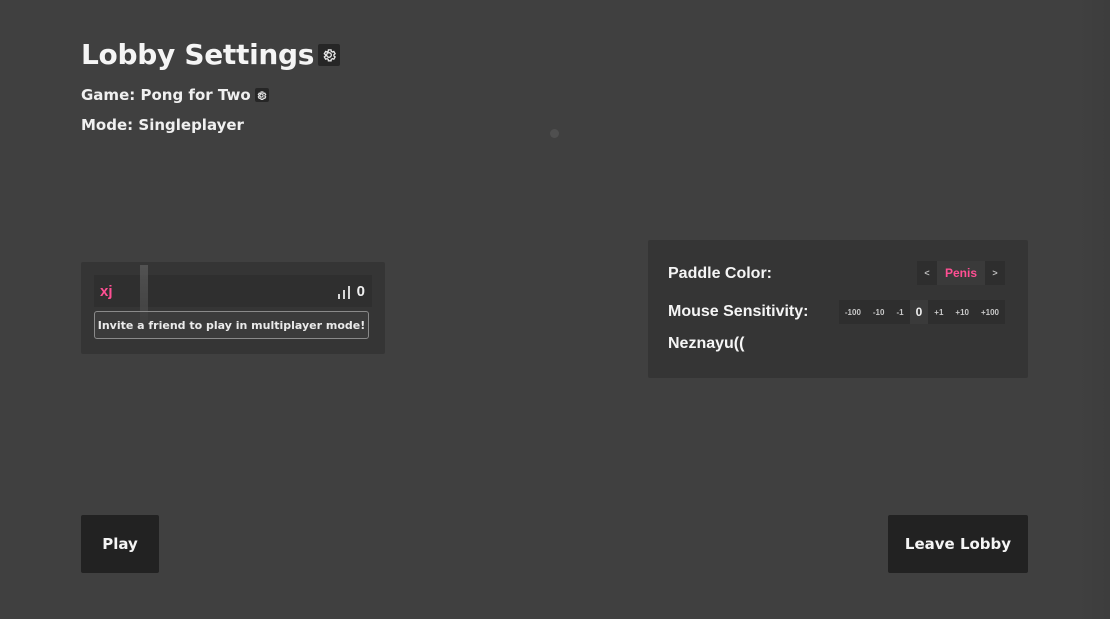  Describe the element at coordinates (360, 291) in the screenshot. I see `ping-value: 0` at that location.